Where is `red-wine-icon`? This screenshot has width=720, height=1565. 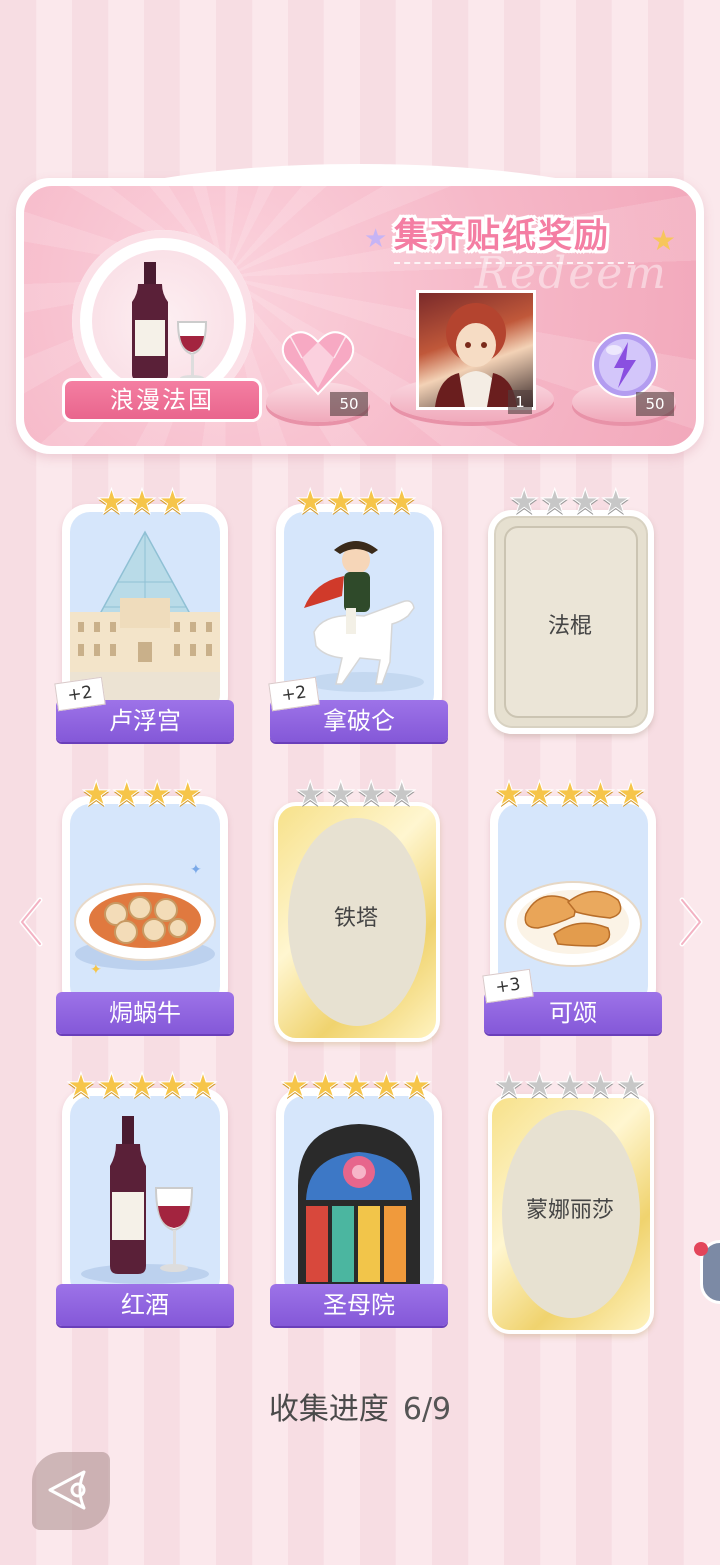
red-wine-icon is located at coordinates (145, 1200).